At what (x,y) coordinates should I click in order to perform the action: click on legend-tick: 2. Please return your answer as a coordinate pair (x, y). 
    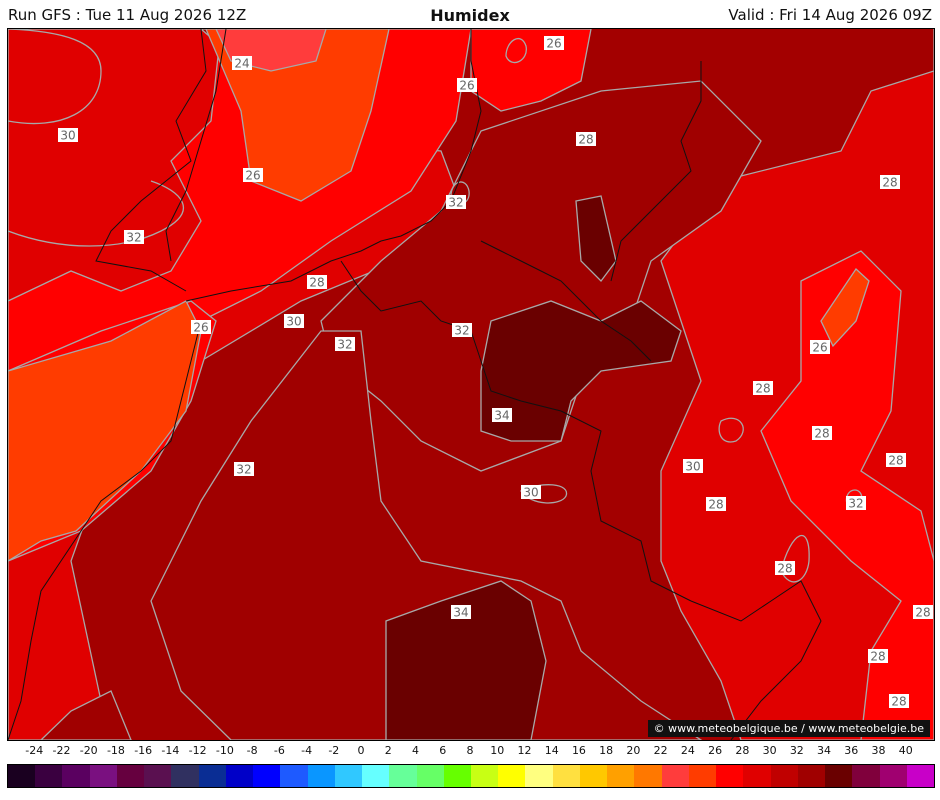
    Looking at the image, I should click on (388, 750).